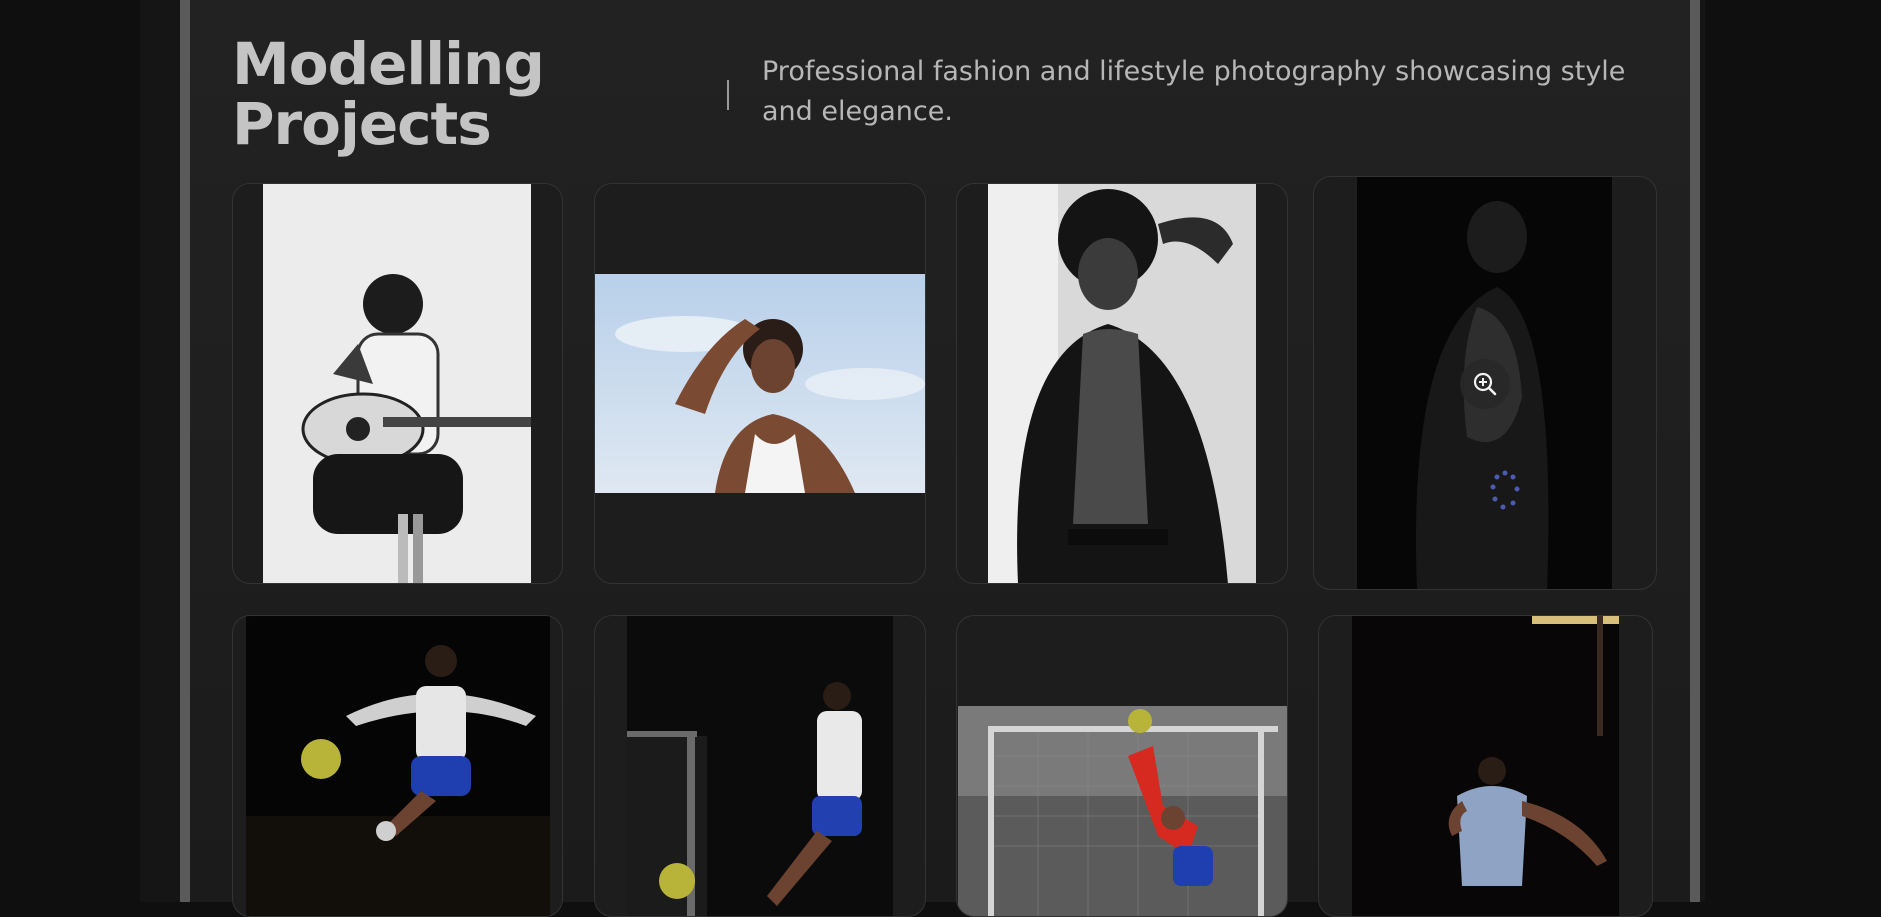 This screenshot has width=1881, height=917. Describe the element at coordinates (388, 64) in the screenshot. I see `page-title-line-1: Modelling` at that location.